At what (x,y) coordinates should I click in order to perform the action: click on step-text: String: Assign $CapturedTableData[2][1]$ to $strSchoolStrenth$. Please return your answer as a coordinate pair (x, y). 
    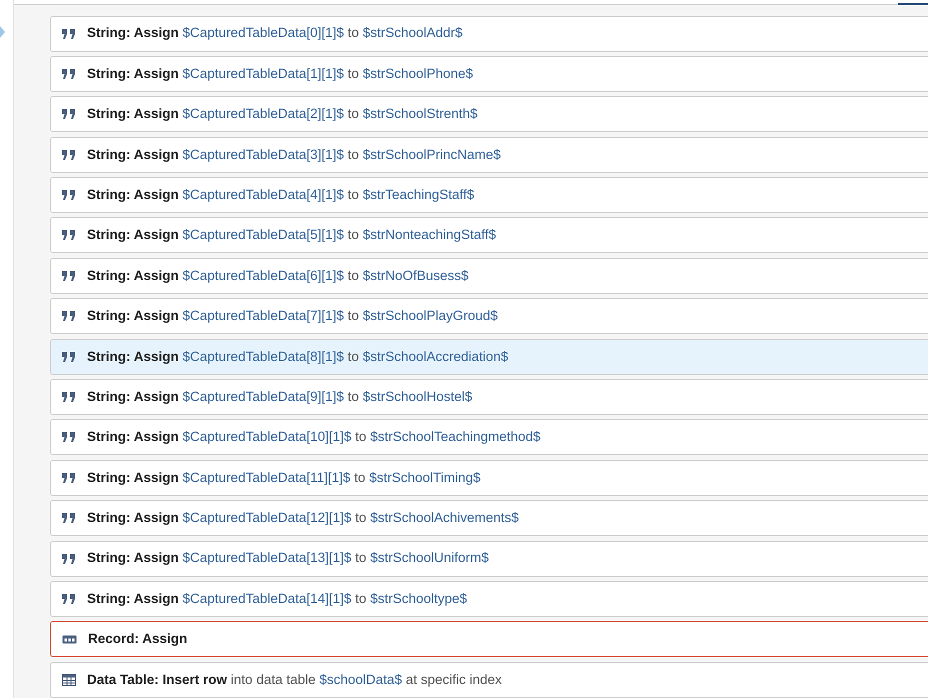
    Looking at the image, I should click on (282, 114).